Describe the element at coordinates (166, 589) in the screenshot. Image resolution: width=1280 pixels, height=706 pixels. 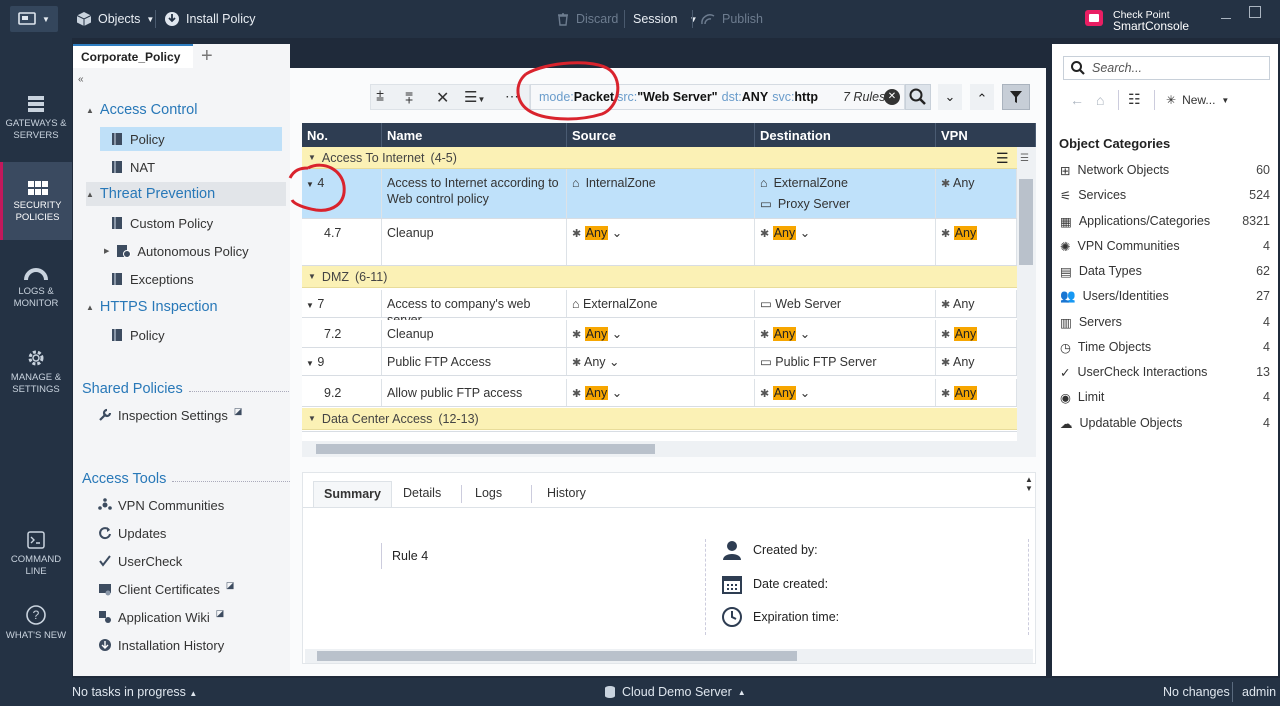
I see `tree-client-certificates: Client Certificates ◪` at that location.